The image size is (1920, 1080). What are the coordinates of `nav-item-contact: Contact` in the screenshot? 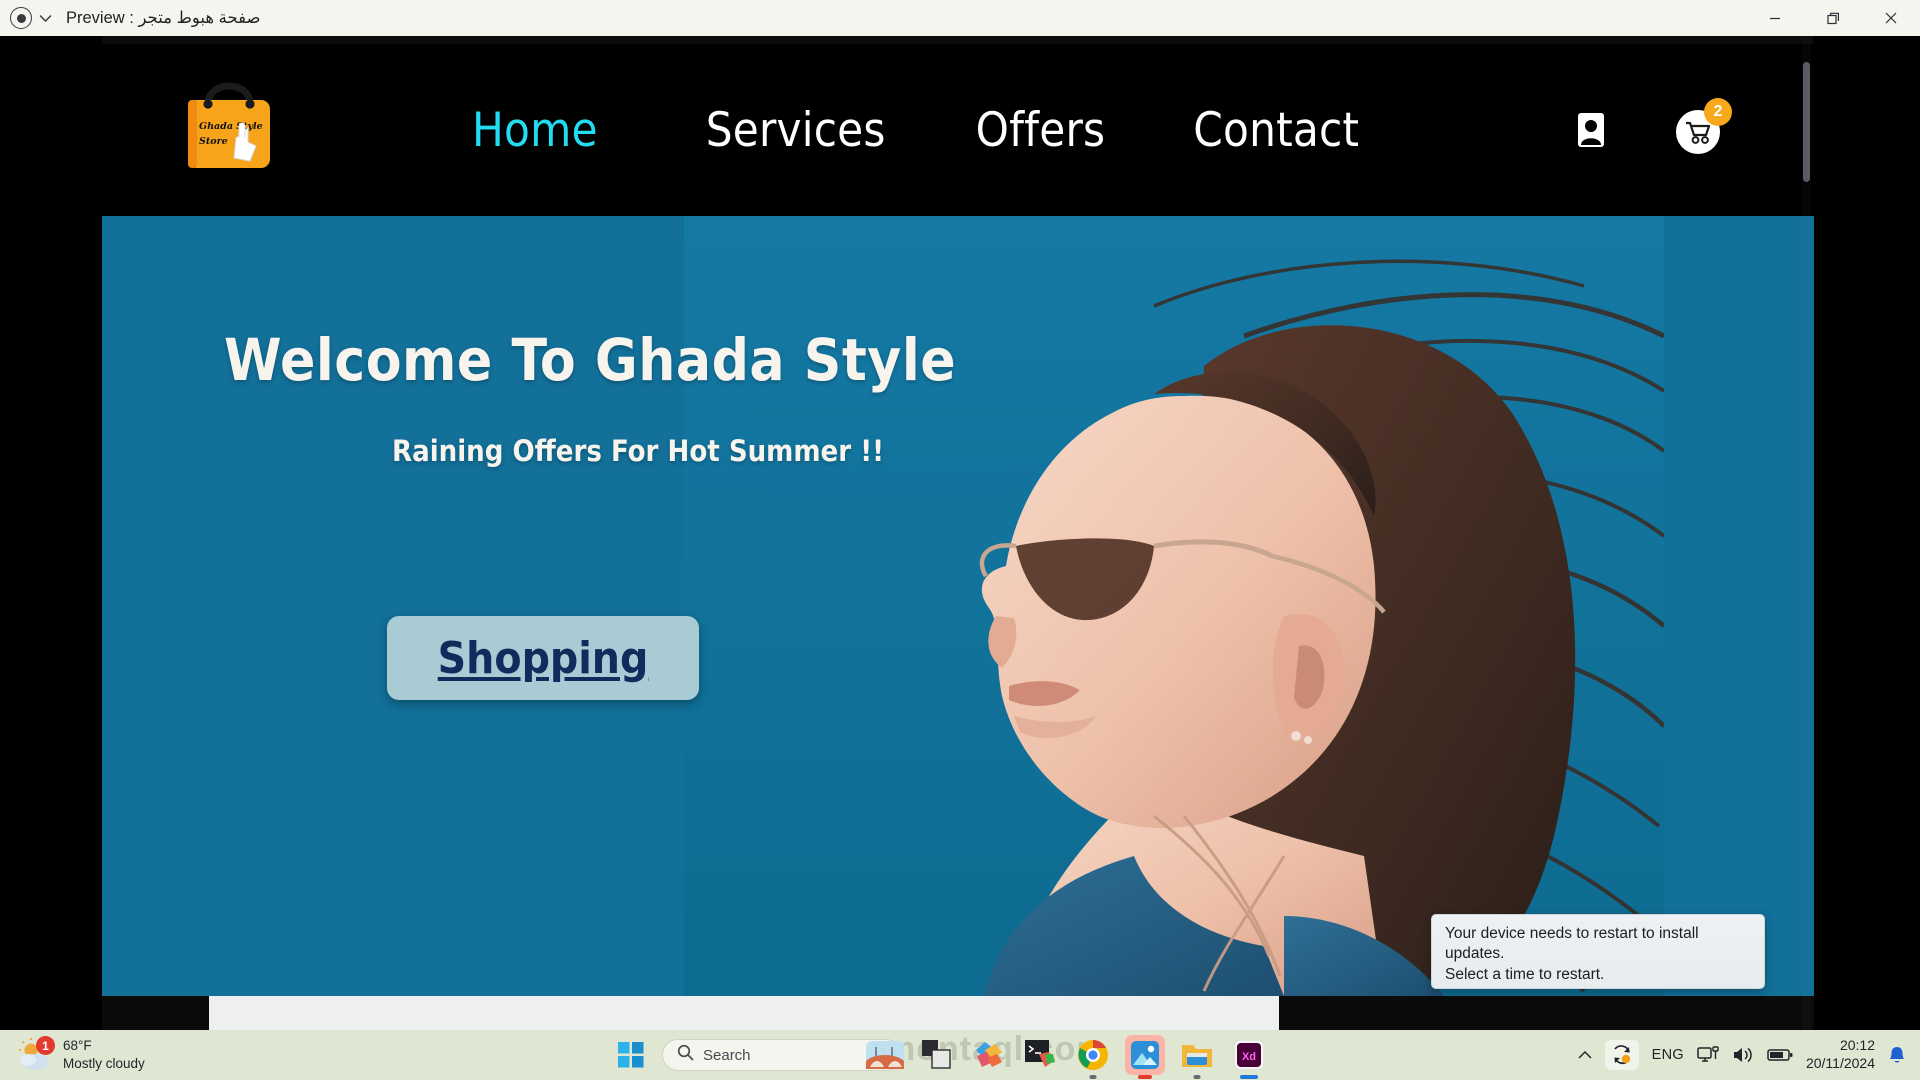 It's located at (1276, 130).